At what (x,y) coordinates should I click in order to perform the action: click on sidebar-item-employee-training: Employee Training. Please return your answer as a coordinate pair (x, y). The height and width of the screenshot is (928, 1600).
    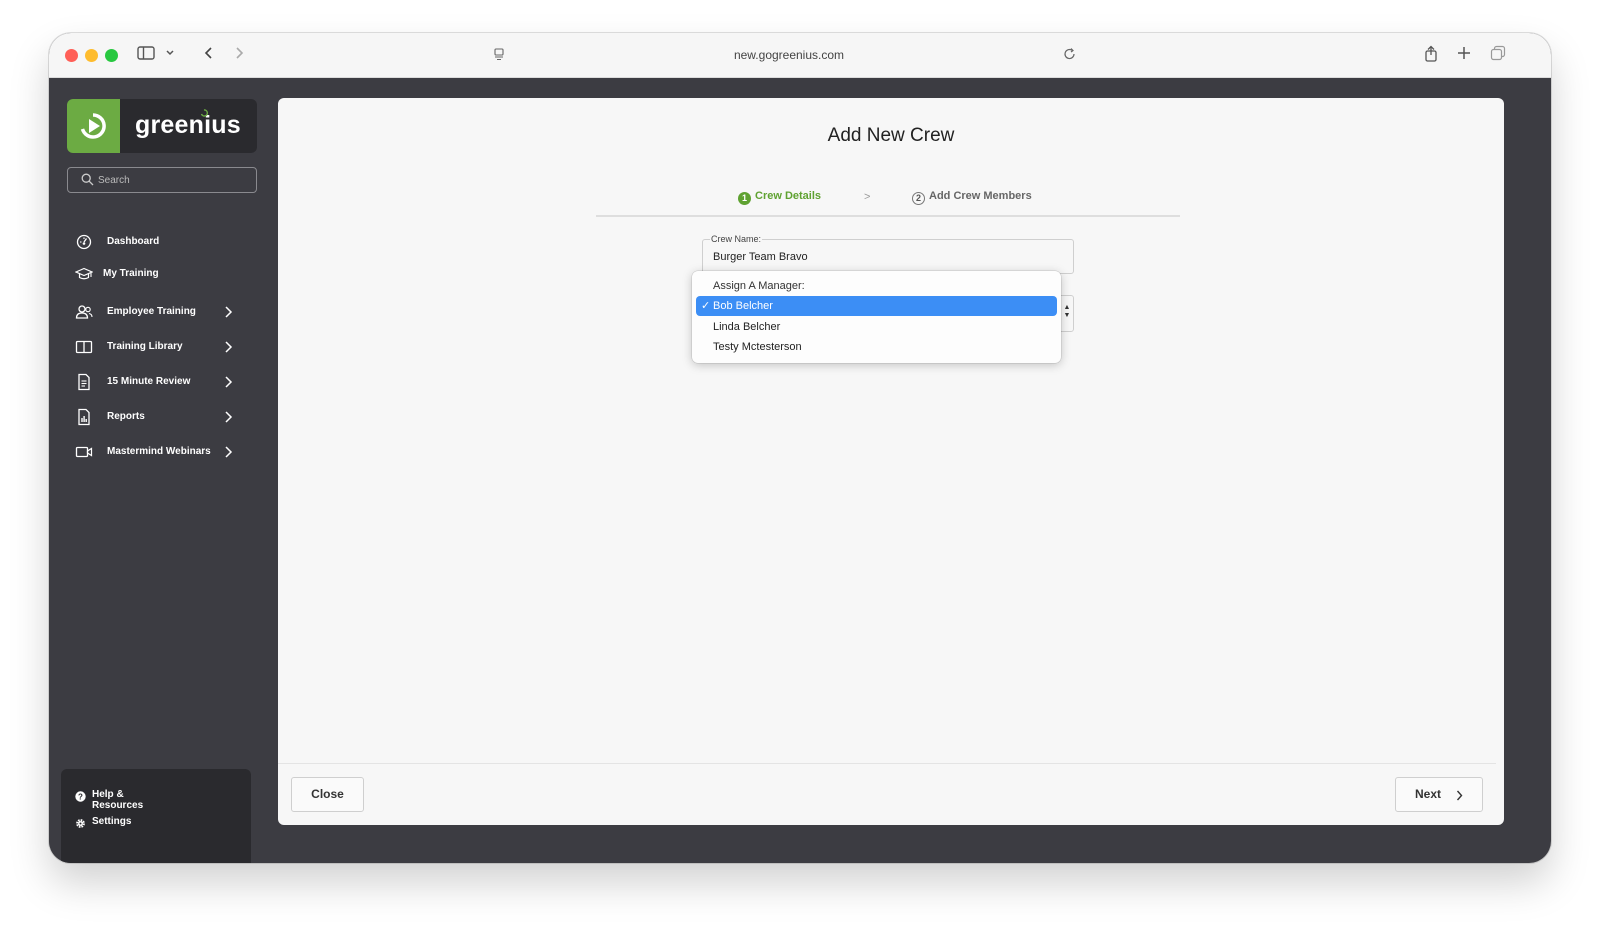
    Looking at the image, I should click on (160, 312).